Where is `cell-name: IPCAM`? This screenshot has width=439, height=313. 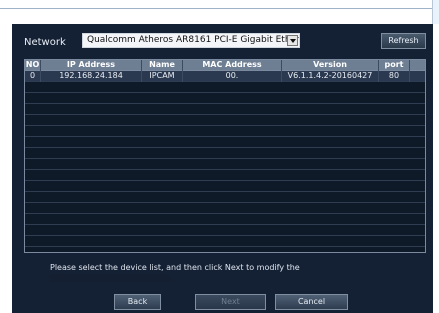
cell-name: IPCAM is located at coordinates (162, 76).